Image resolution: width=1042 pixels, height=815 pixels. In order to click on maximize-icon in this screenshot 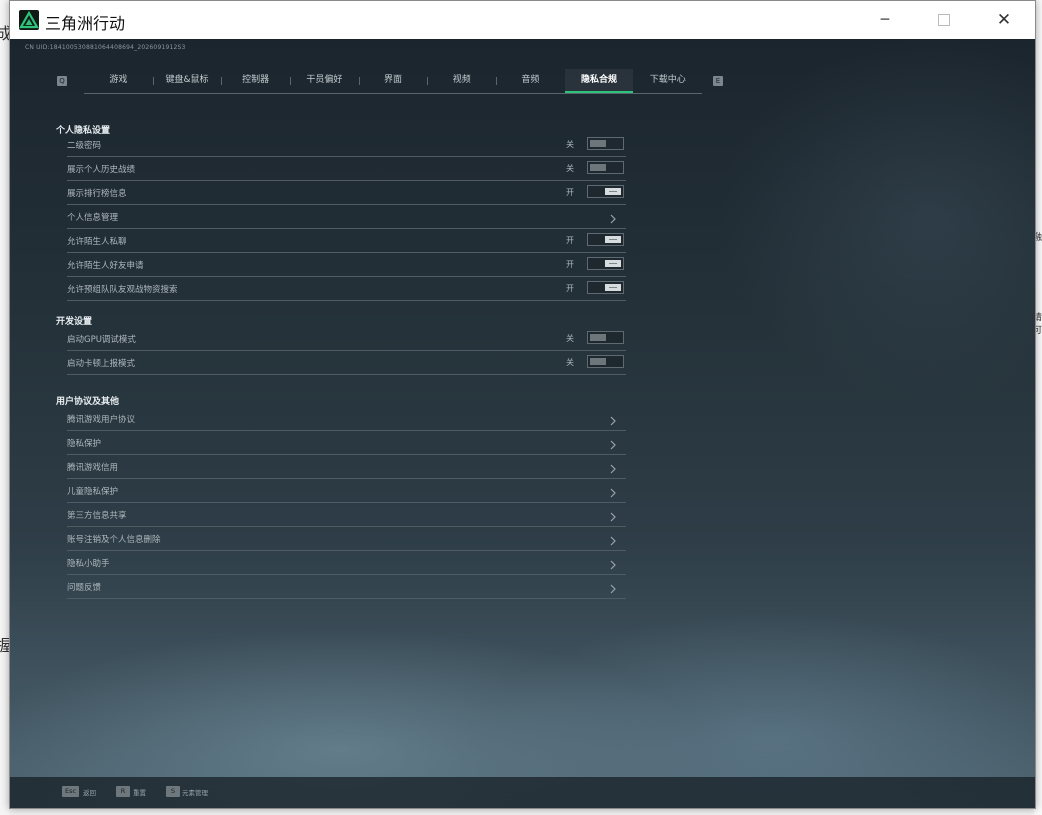, I will do `click(944, 20)`.